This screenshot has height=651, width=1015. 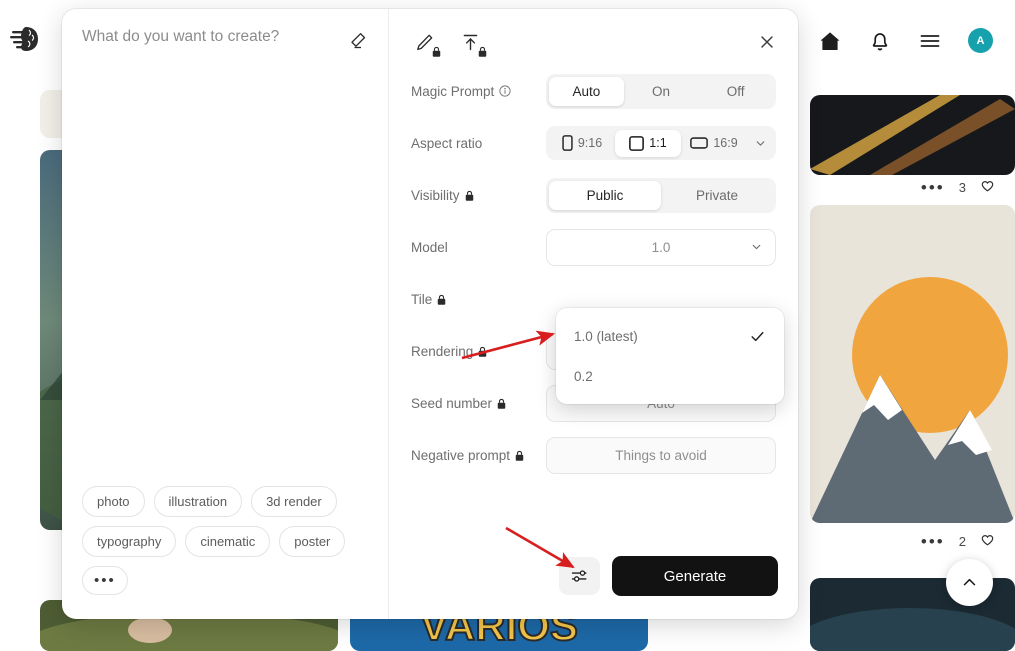 What do you see at coordinates (658, 143) in the screenshot?
I see `aspect-ratio-label: 1:1` at bounding box center [658, 143].